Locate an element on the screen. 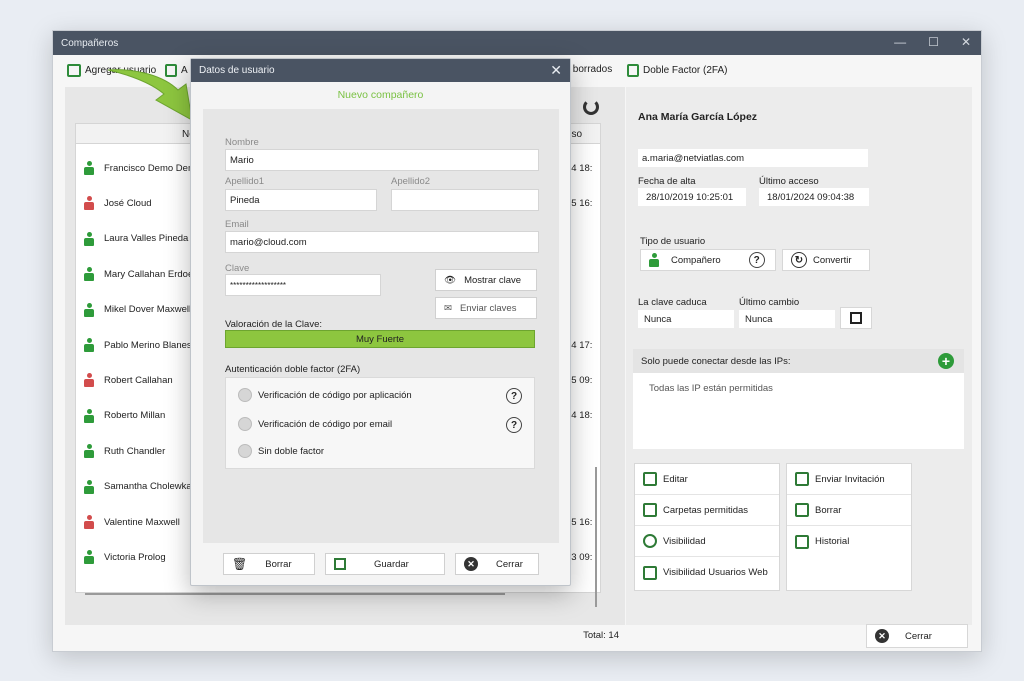  send-passwords-label: Enviar claves is located at coordinates (488, 308).